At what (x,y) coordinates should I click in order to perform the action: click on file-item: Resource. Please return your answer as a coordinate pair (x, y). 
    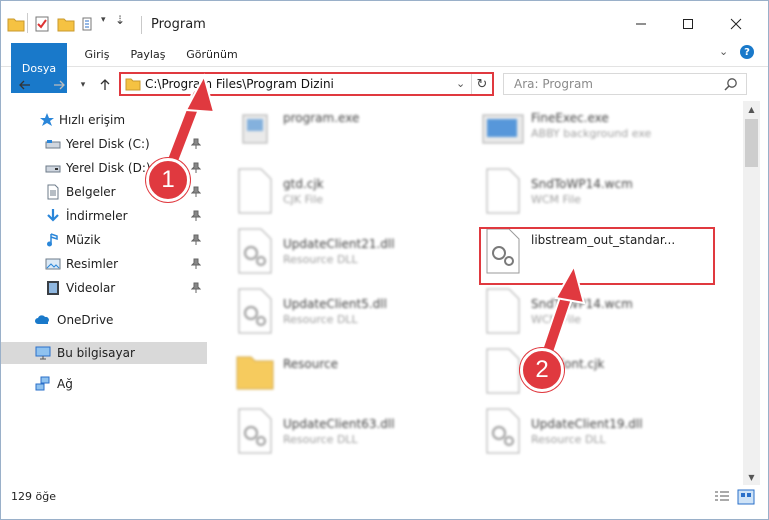
    Looking at the image, I should click on (343, 372).